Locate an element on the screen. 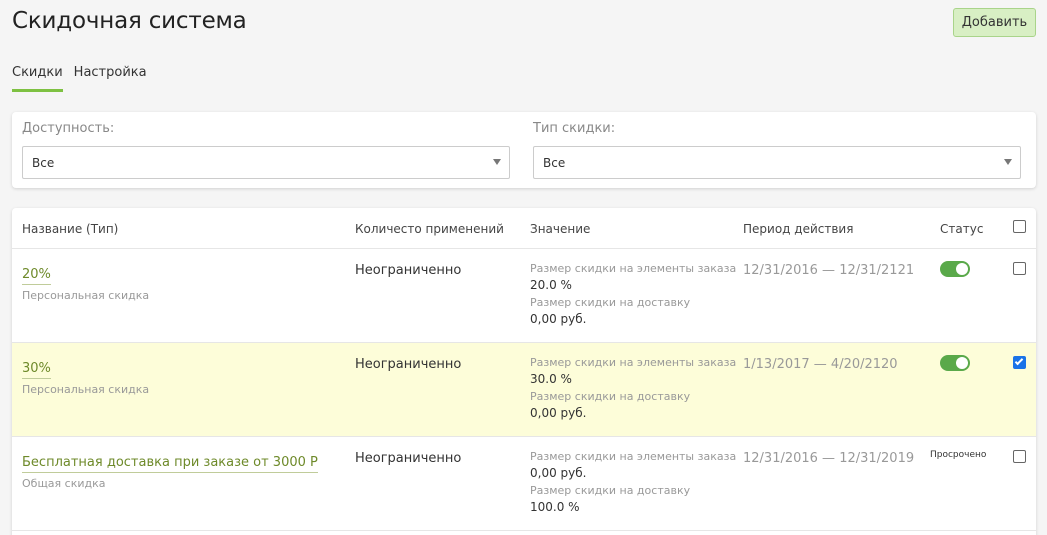 This screenshot has height=535, width=1047. discount-type-label: Тип скидки: is located at coordinates (574, 128).